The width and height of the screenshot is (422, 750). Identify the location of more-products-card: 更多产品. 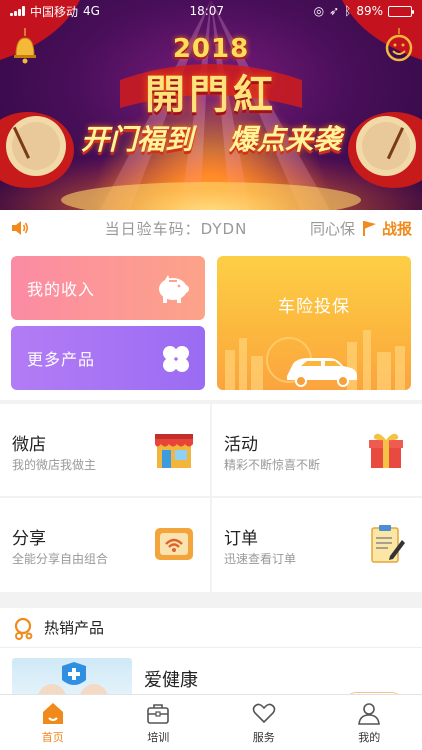
(108, 358).